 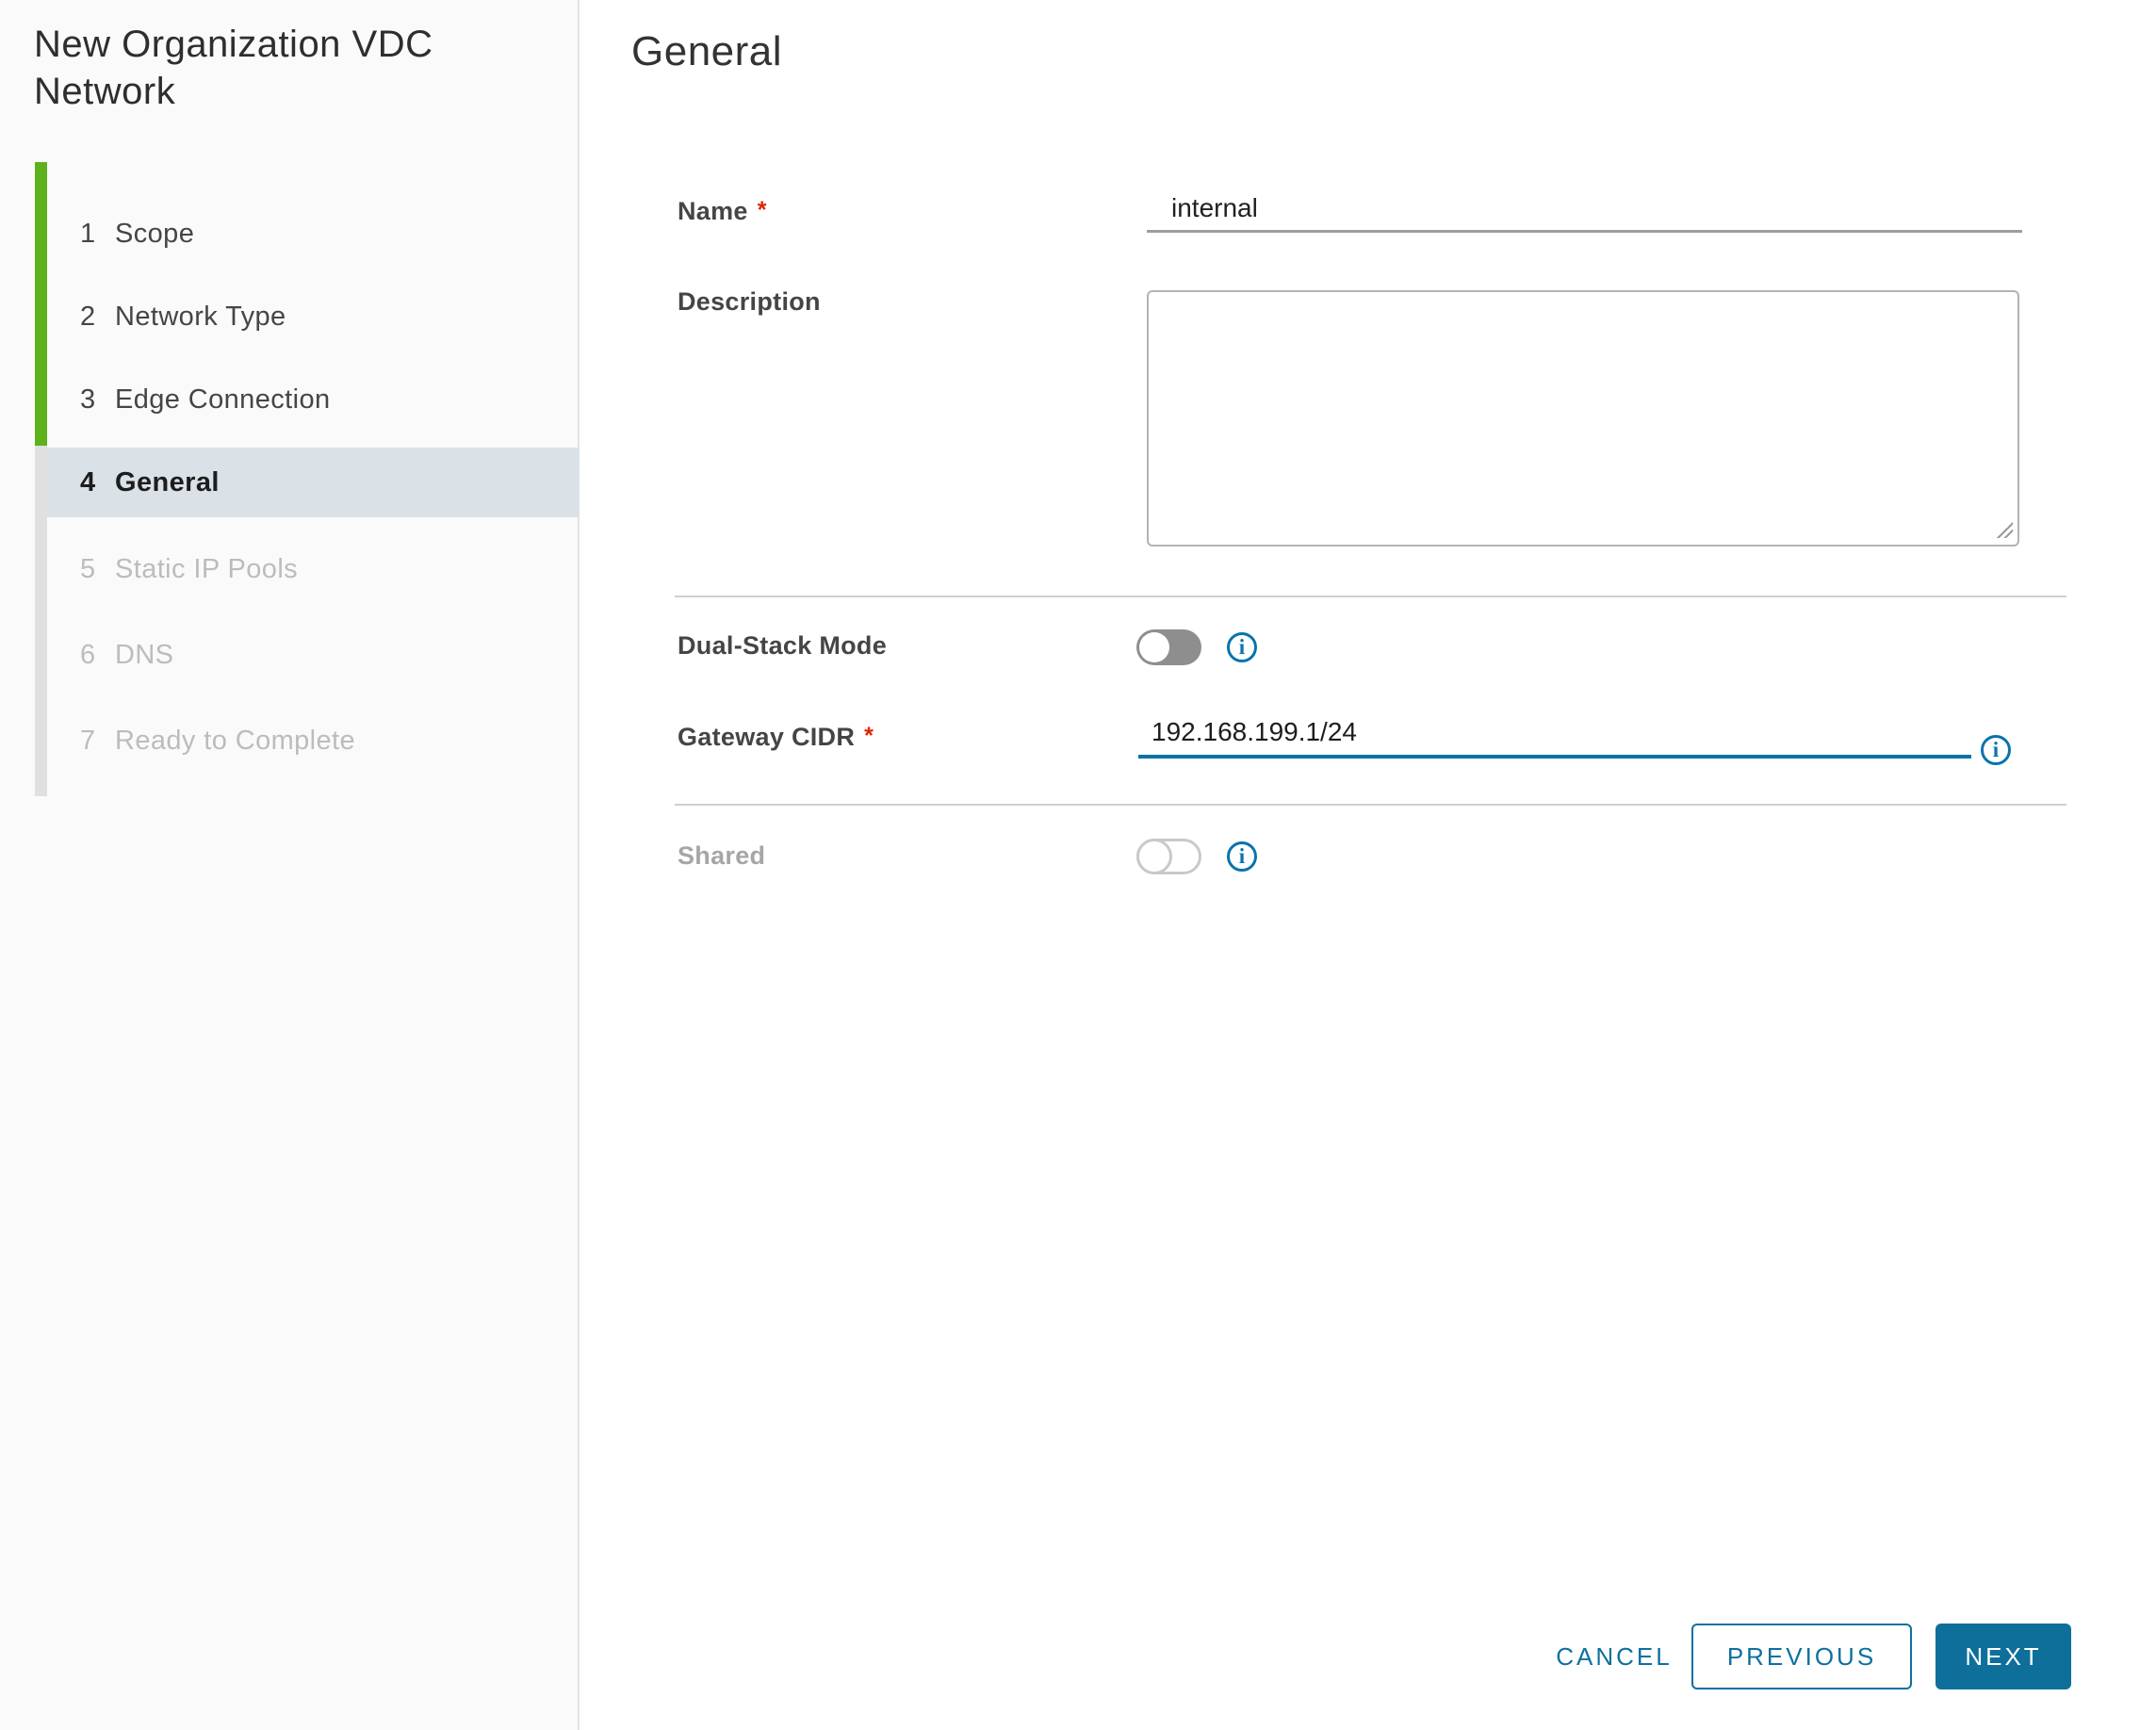 I want to click on description-field-wrap, so click(x=1583, y=418).